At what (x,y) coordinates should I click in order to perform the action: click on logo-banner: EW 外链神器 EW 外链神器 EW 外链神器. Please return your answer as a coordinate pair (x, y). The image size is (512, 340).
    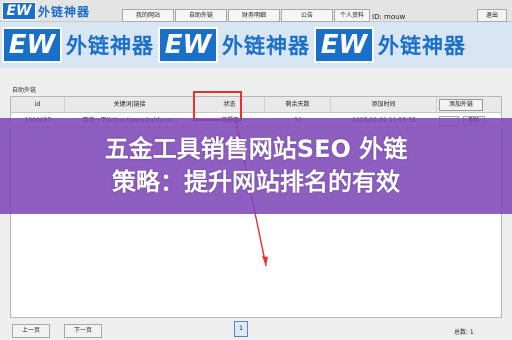
    Looking at the image, I should click on (256, 45).